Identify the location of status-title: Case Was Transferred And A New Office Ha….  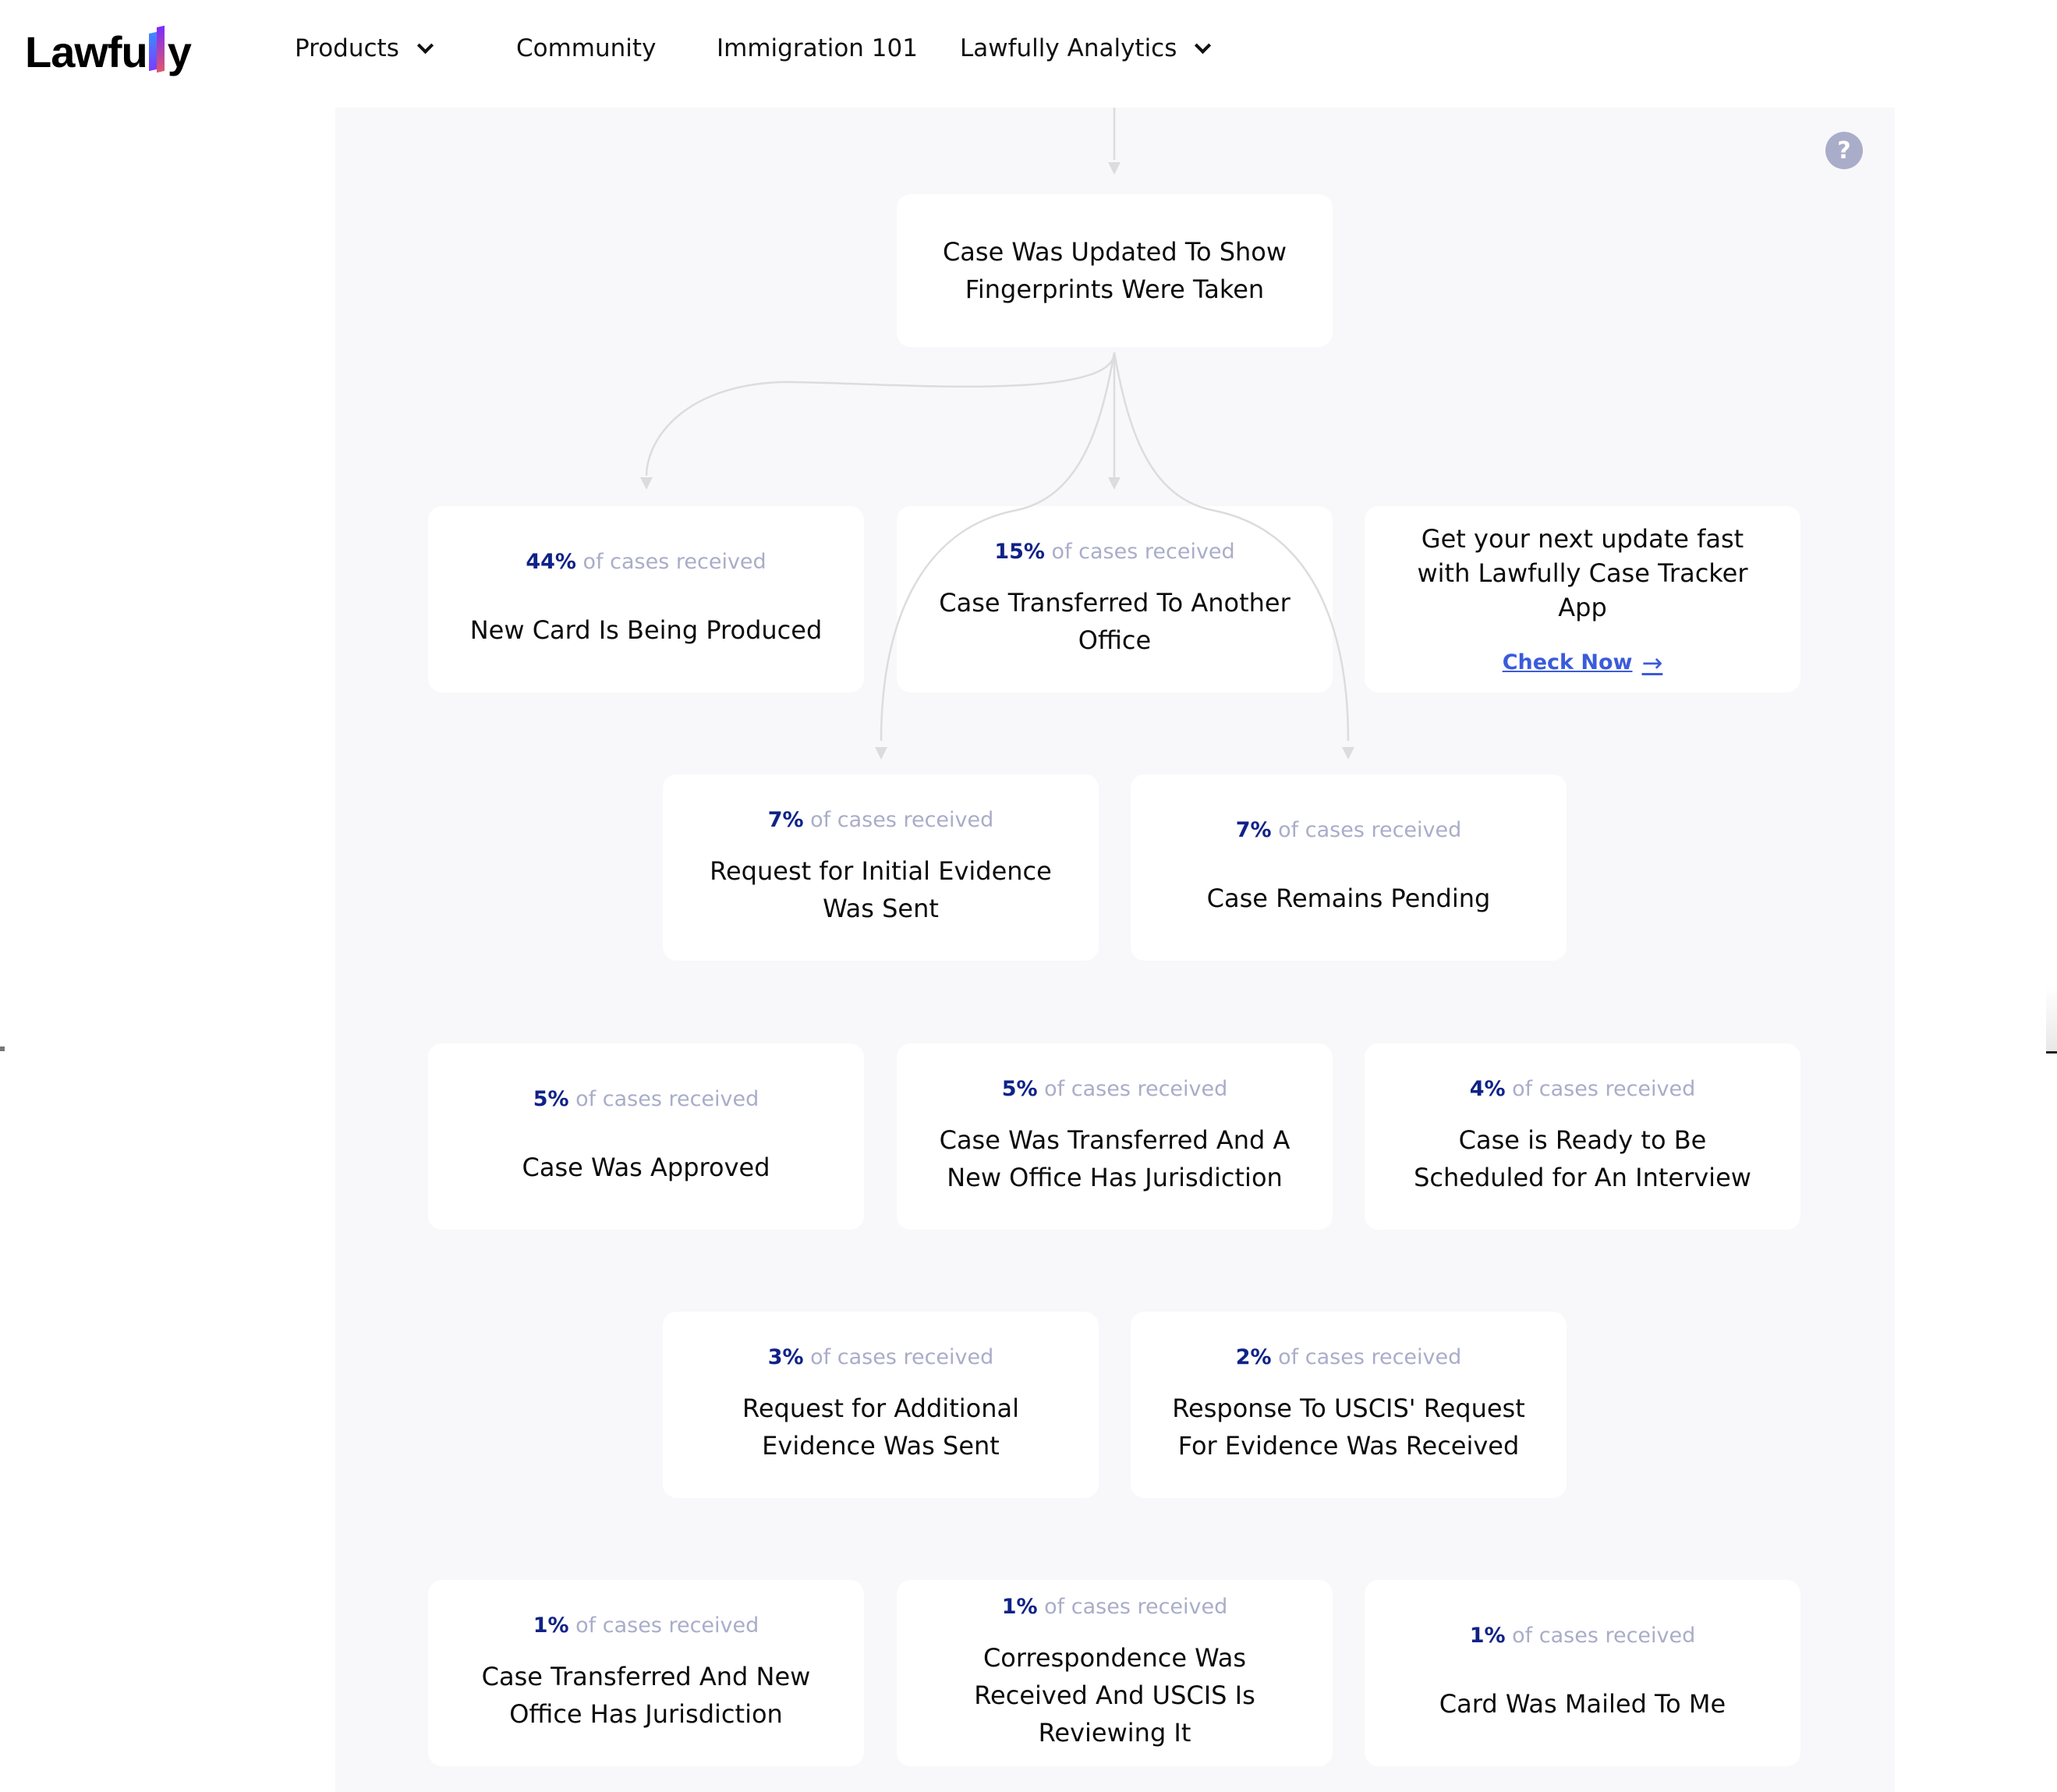
(1115, 1158).